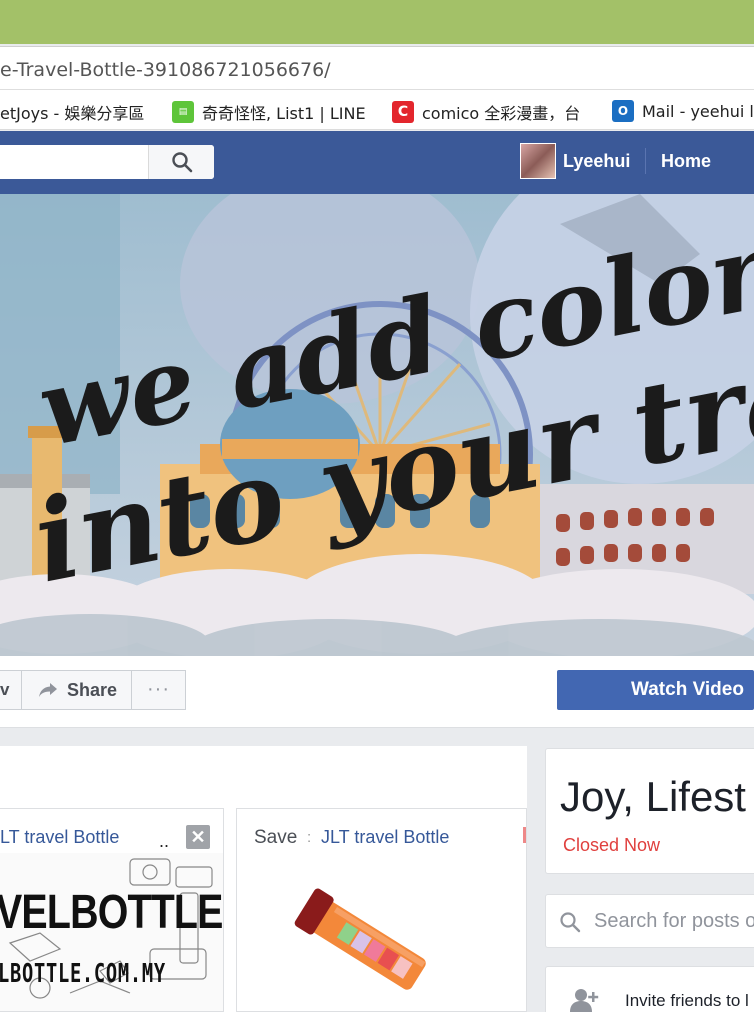 Image resolution: width=754 pixels, height=1012 pixels. I want to click on share-button: Share, so click(76, 690).